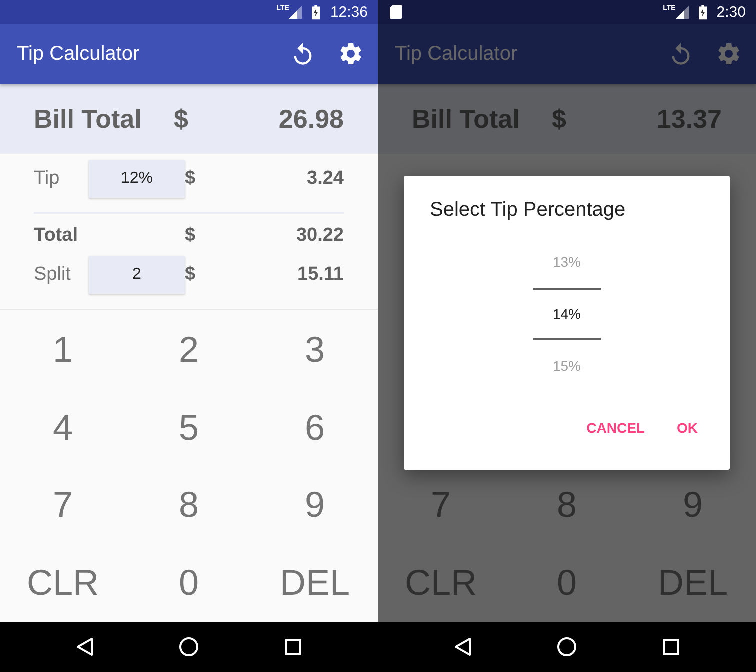  What do you see at coordinates (63, 505) in the screenshot?
I see `keypad-key: 7` at bounding box center [63, 505].